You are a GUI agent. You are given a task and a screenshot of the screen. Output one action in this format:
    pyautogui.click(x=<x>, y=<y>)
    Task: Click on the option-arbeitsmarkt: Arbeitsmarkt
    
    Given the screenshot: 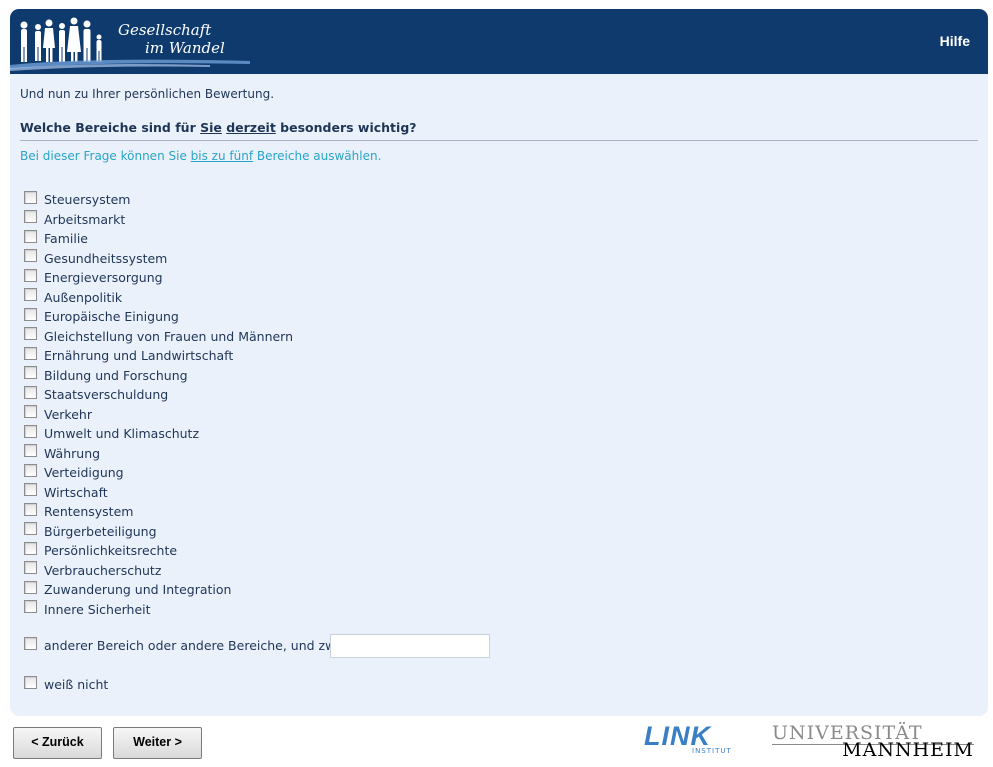 What is the action you would take?
    pyautogui.click(x=74, y=219)
    